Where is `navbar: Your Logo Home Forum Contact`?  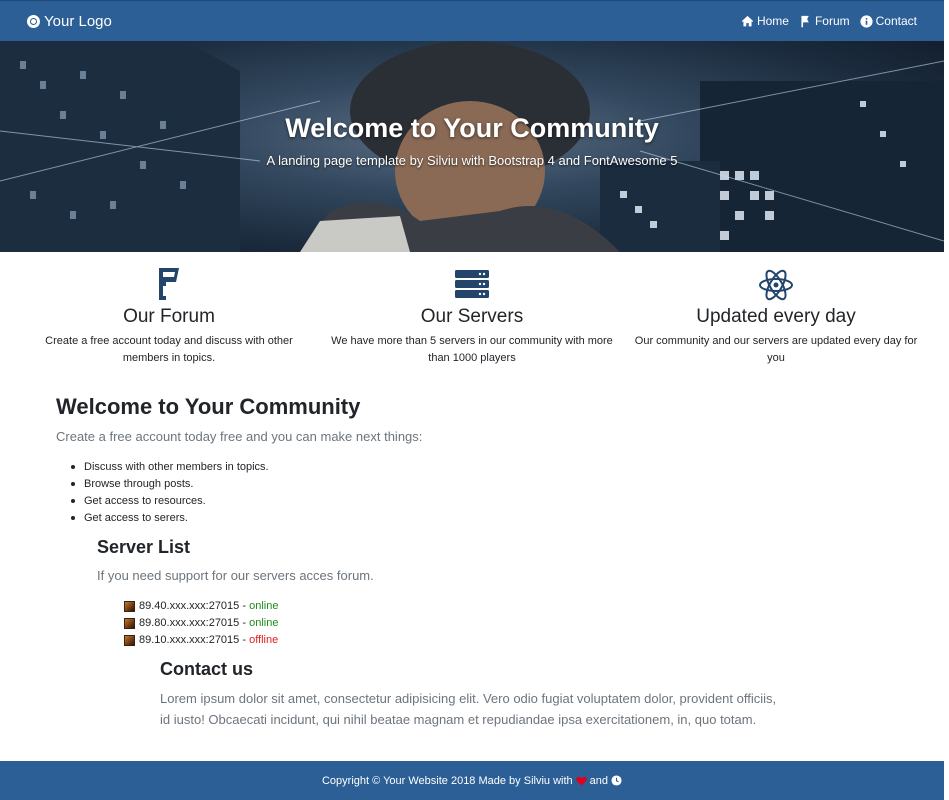
navbar: Your Logo Home Forum Contact is located at coordinates (472, 20).